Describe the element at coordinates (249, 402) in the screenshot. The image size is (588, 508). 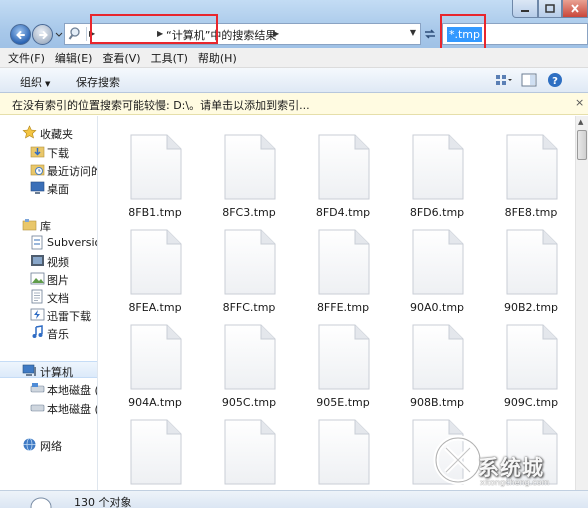
I see `file-name: 905C.tmp` at that location.